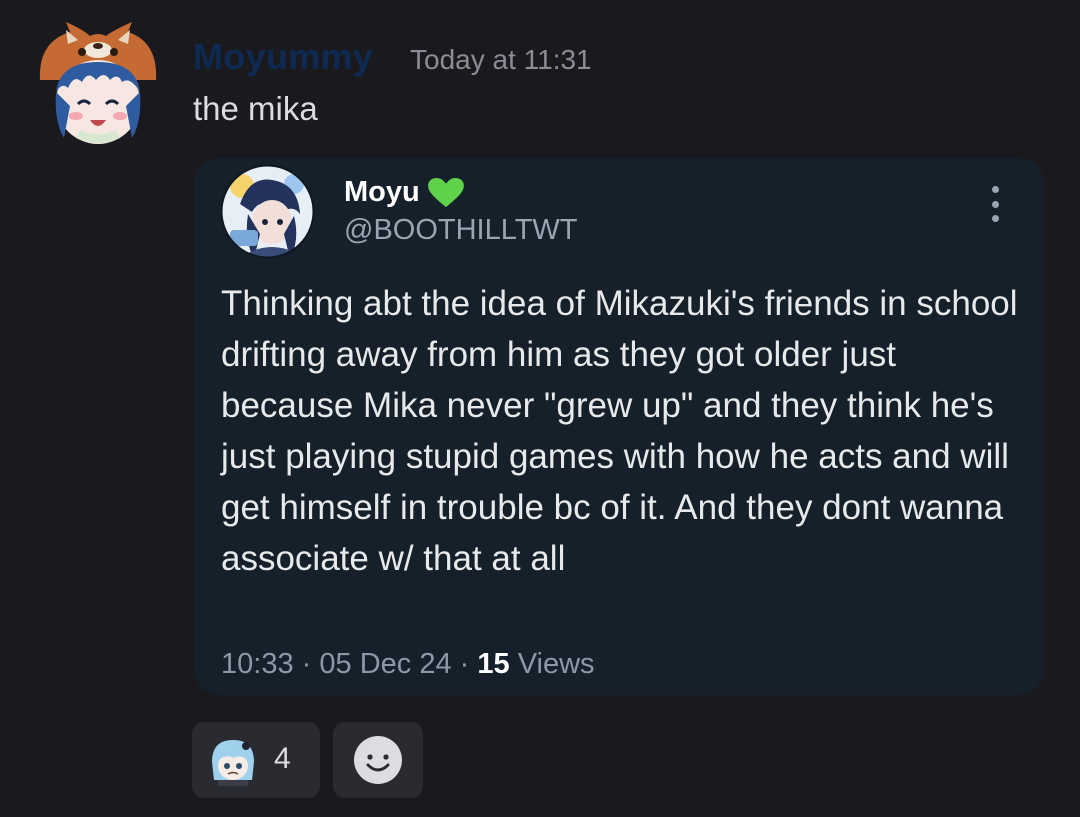 This screenshot has width=1080, height=817. Describe the element at coordinates (493, 664) in the screenshot. I see `views-count: 15` at that location.